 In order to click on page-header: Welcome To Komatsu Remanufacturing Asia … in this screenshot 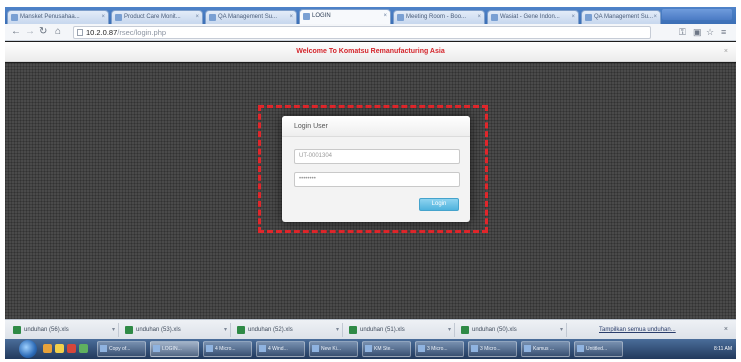, I will do `click(370, 52)`.